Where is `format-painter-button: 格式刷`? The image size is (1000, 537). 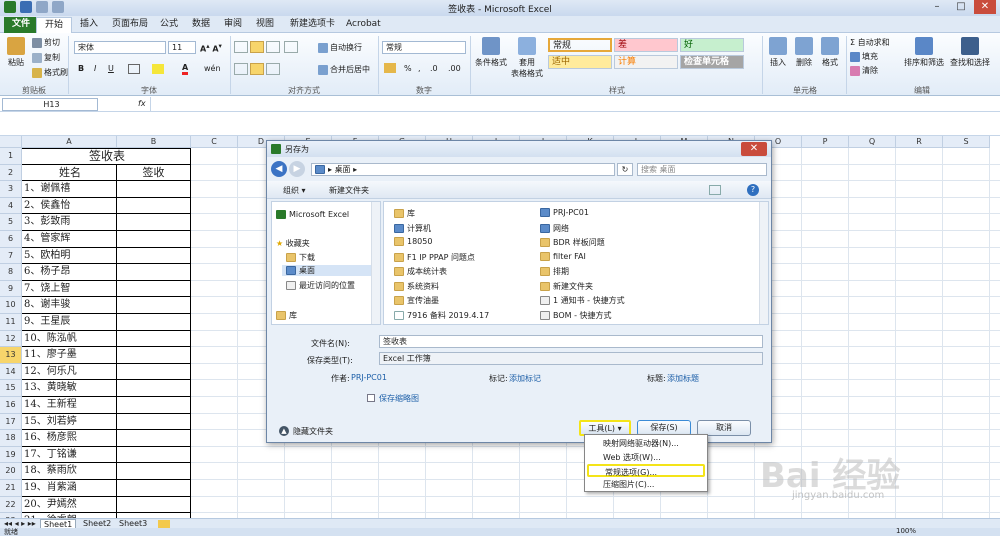 format-painter-button: 格式刷 is located at coordinates (50, 72).